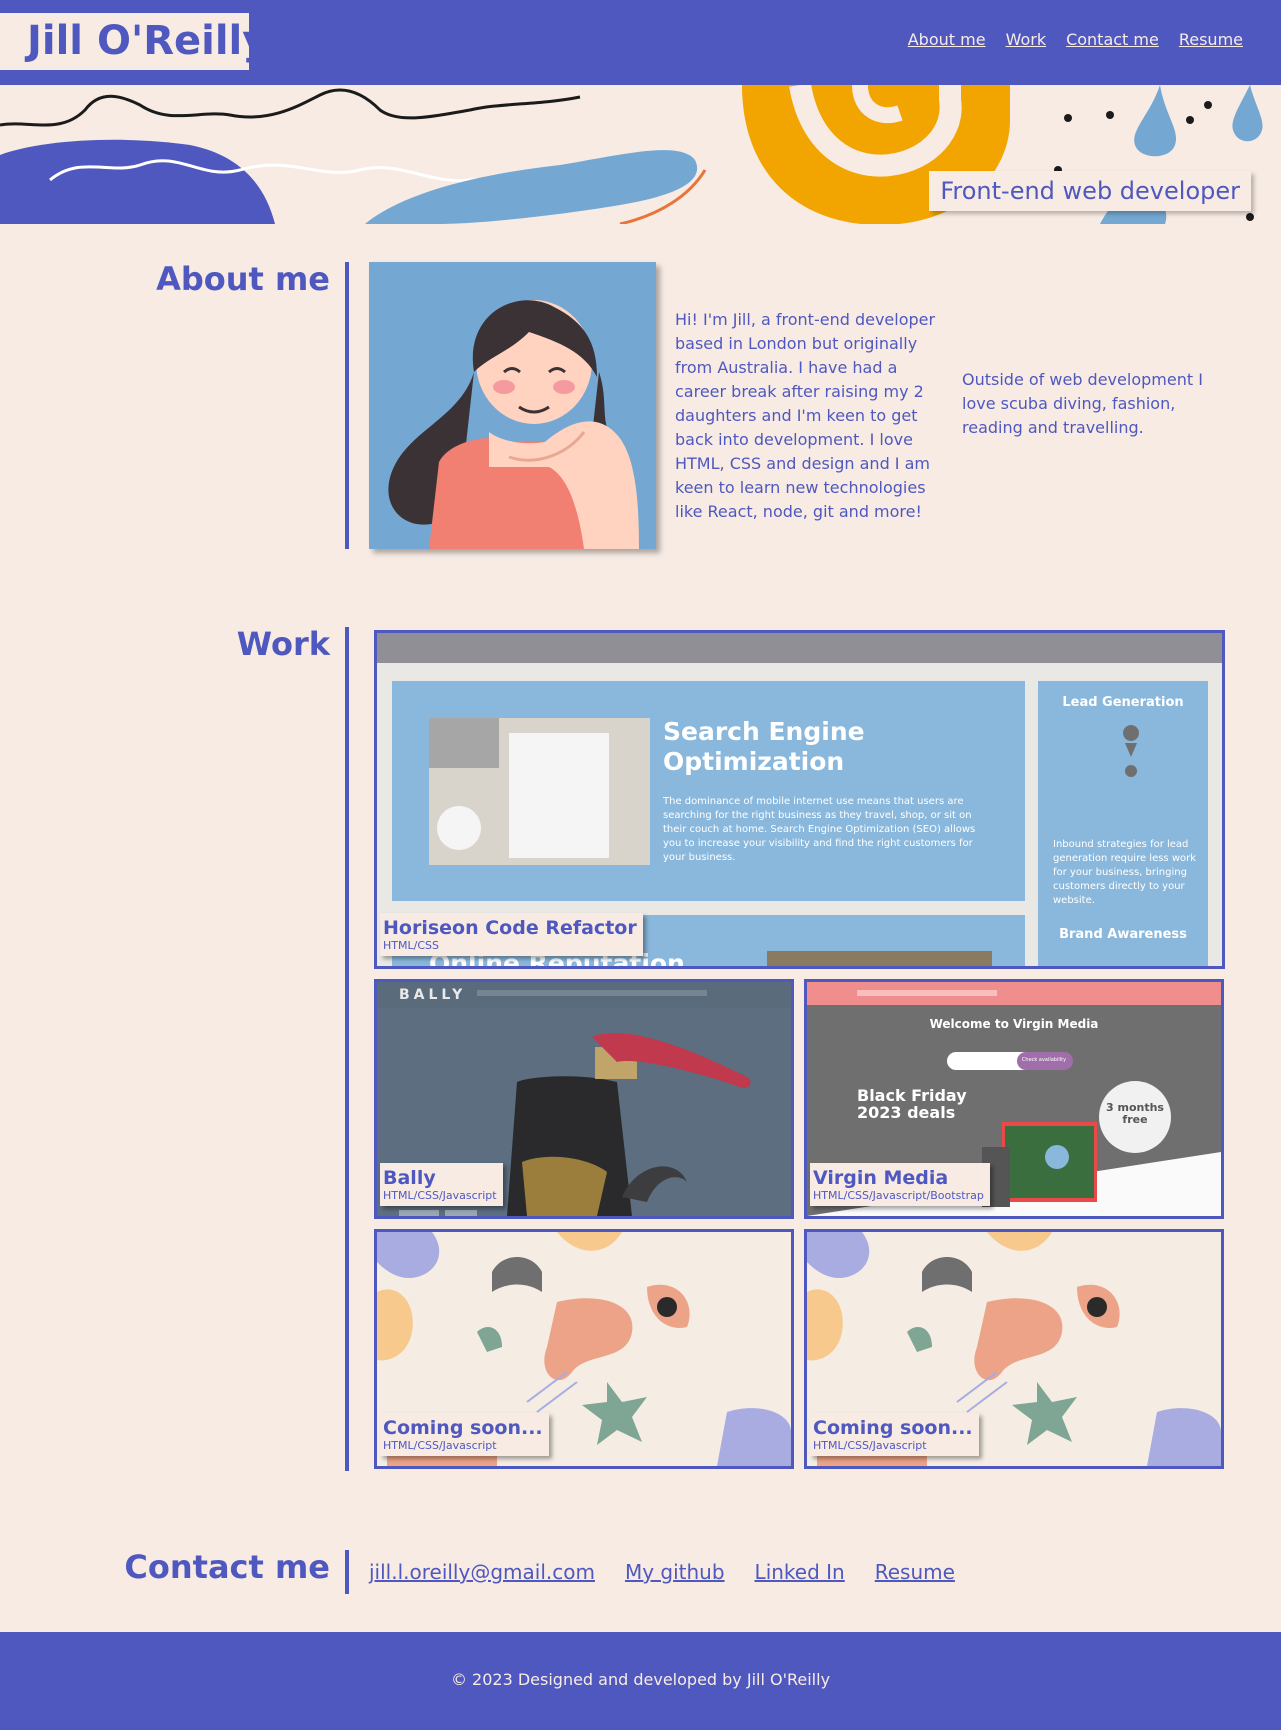 This screenshot has width=1281, height=1730. I want to click on horiseon-preview-side-top: Lead Generation, so click(1123, 702).